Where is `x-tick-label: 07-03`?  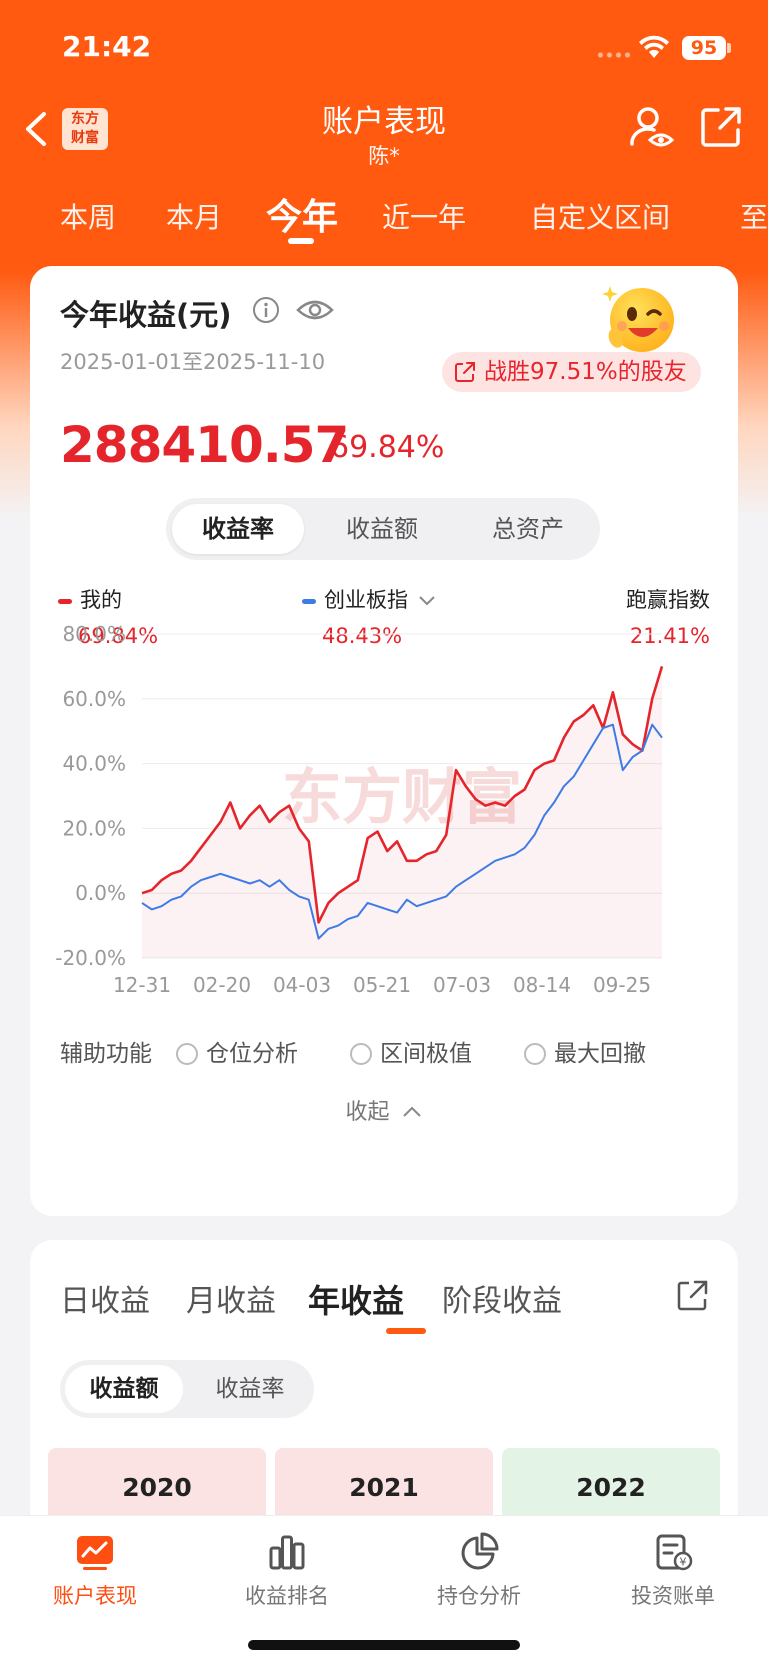
x-tick-label: 07-03 is located at coordinates (462, 985).